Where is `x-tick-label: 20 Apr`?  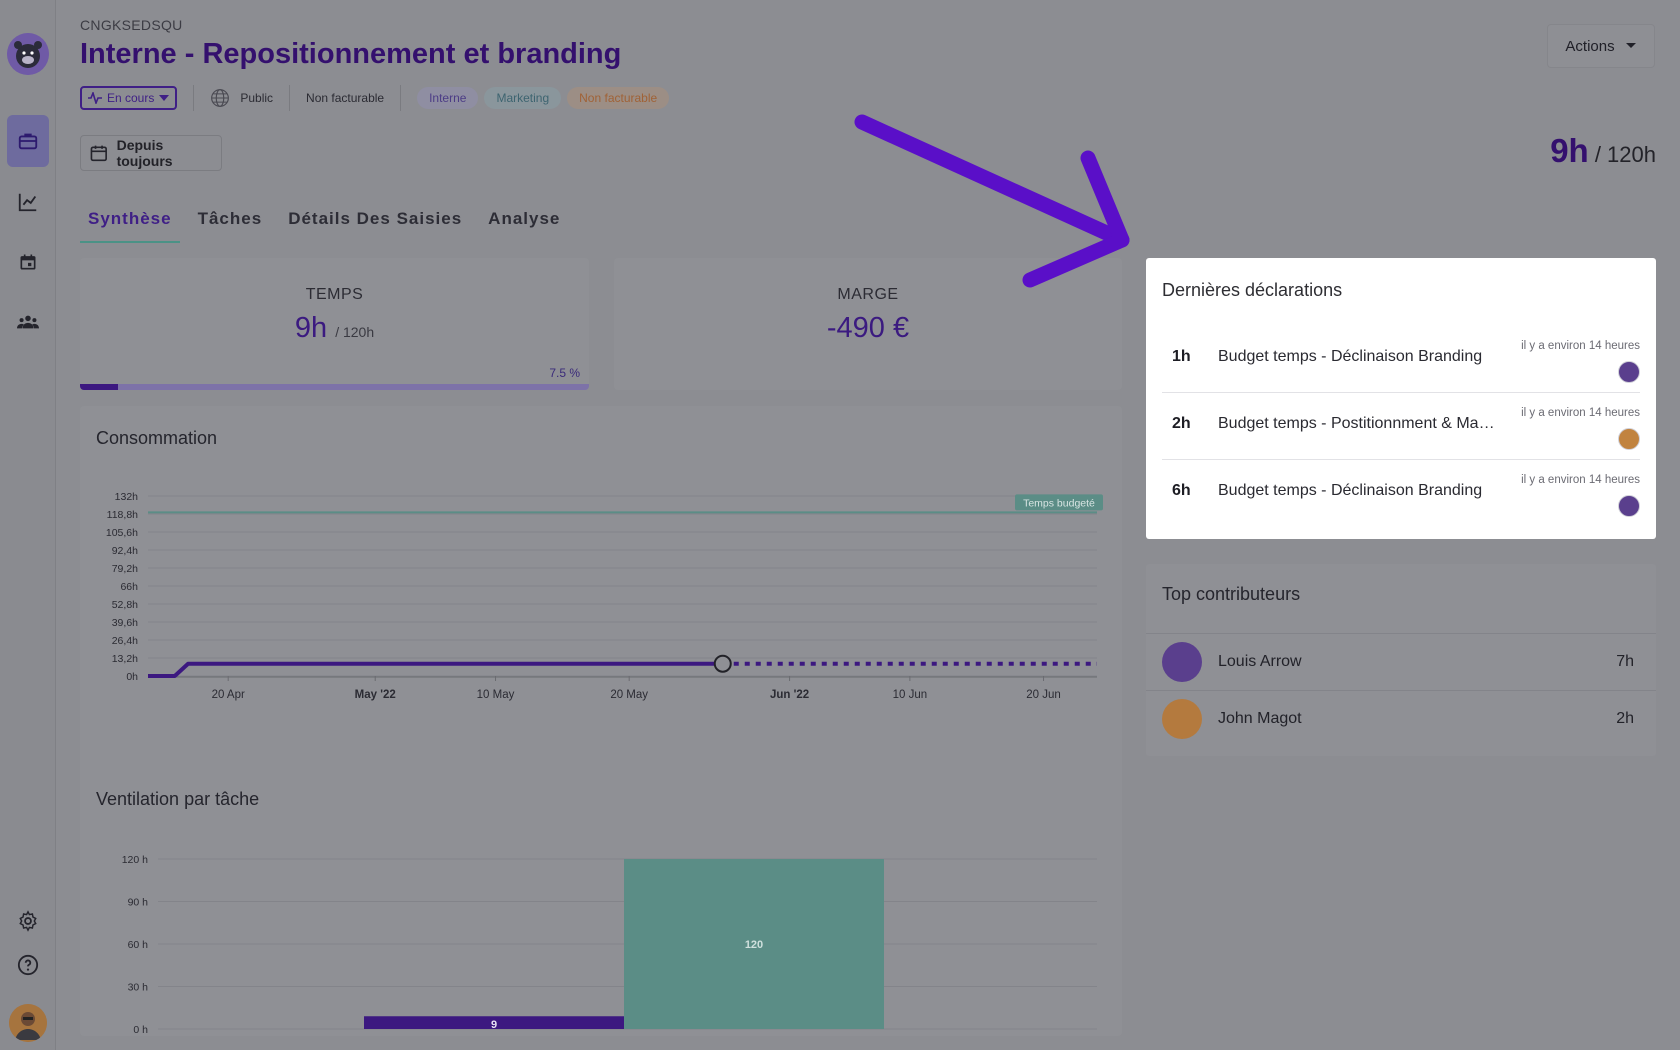 x-tick-label: 20 Apr is located at coordinates (228, 695).